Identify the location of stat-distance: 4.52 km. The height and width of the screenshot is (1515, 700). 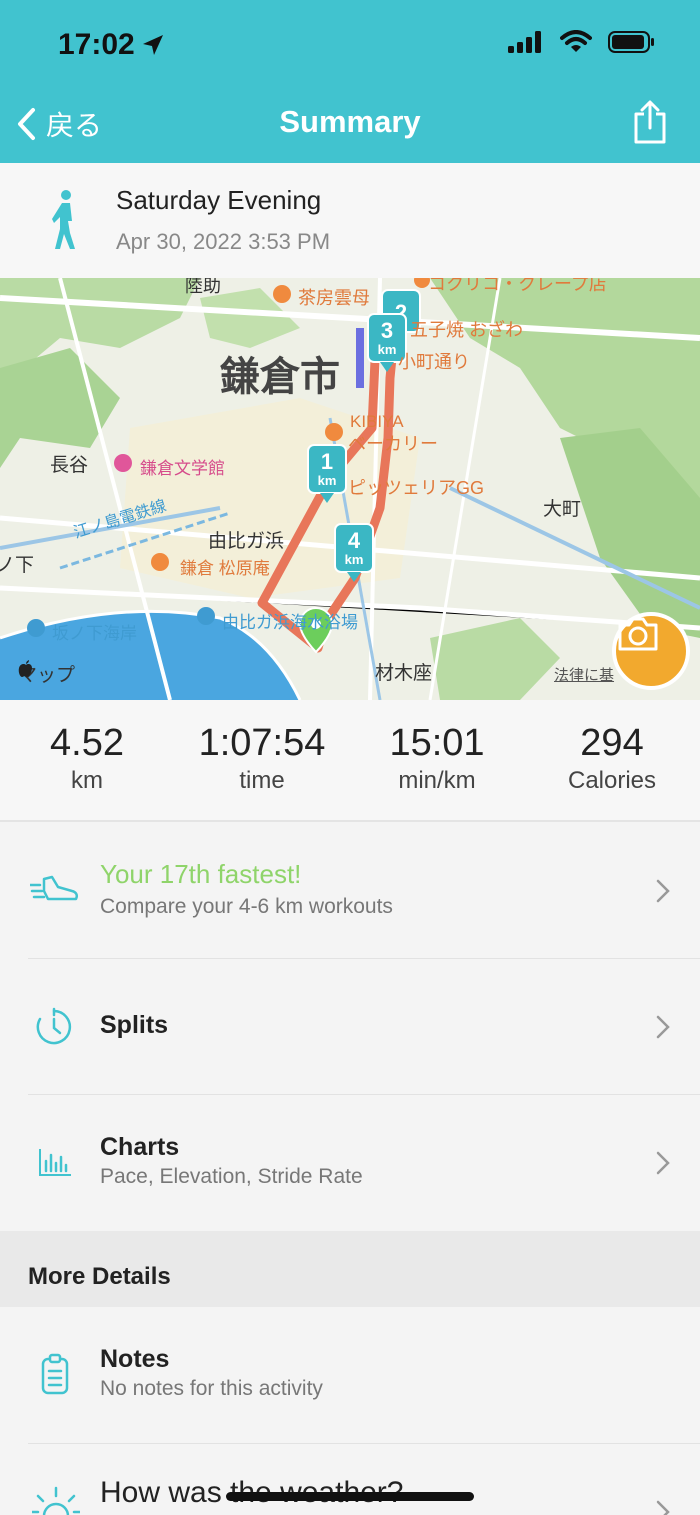
(87, 758).